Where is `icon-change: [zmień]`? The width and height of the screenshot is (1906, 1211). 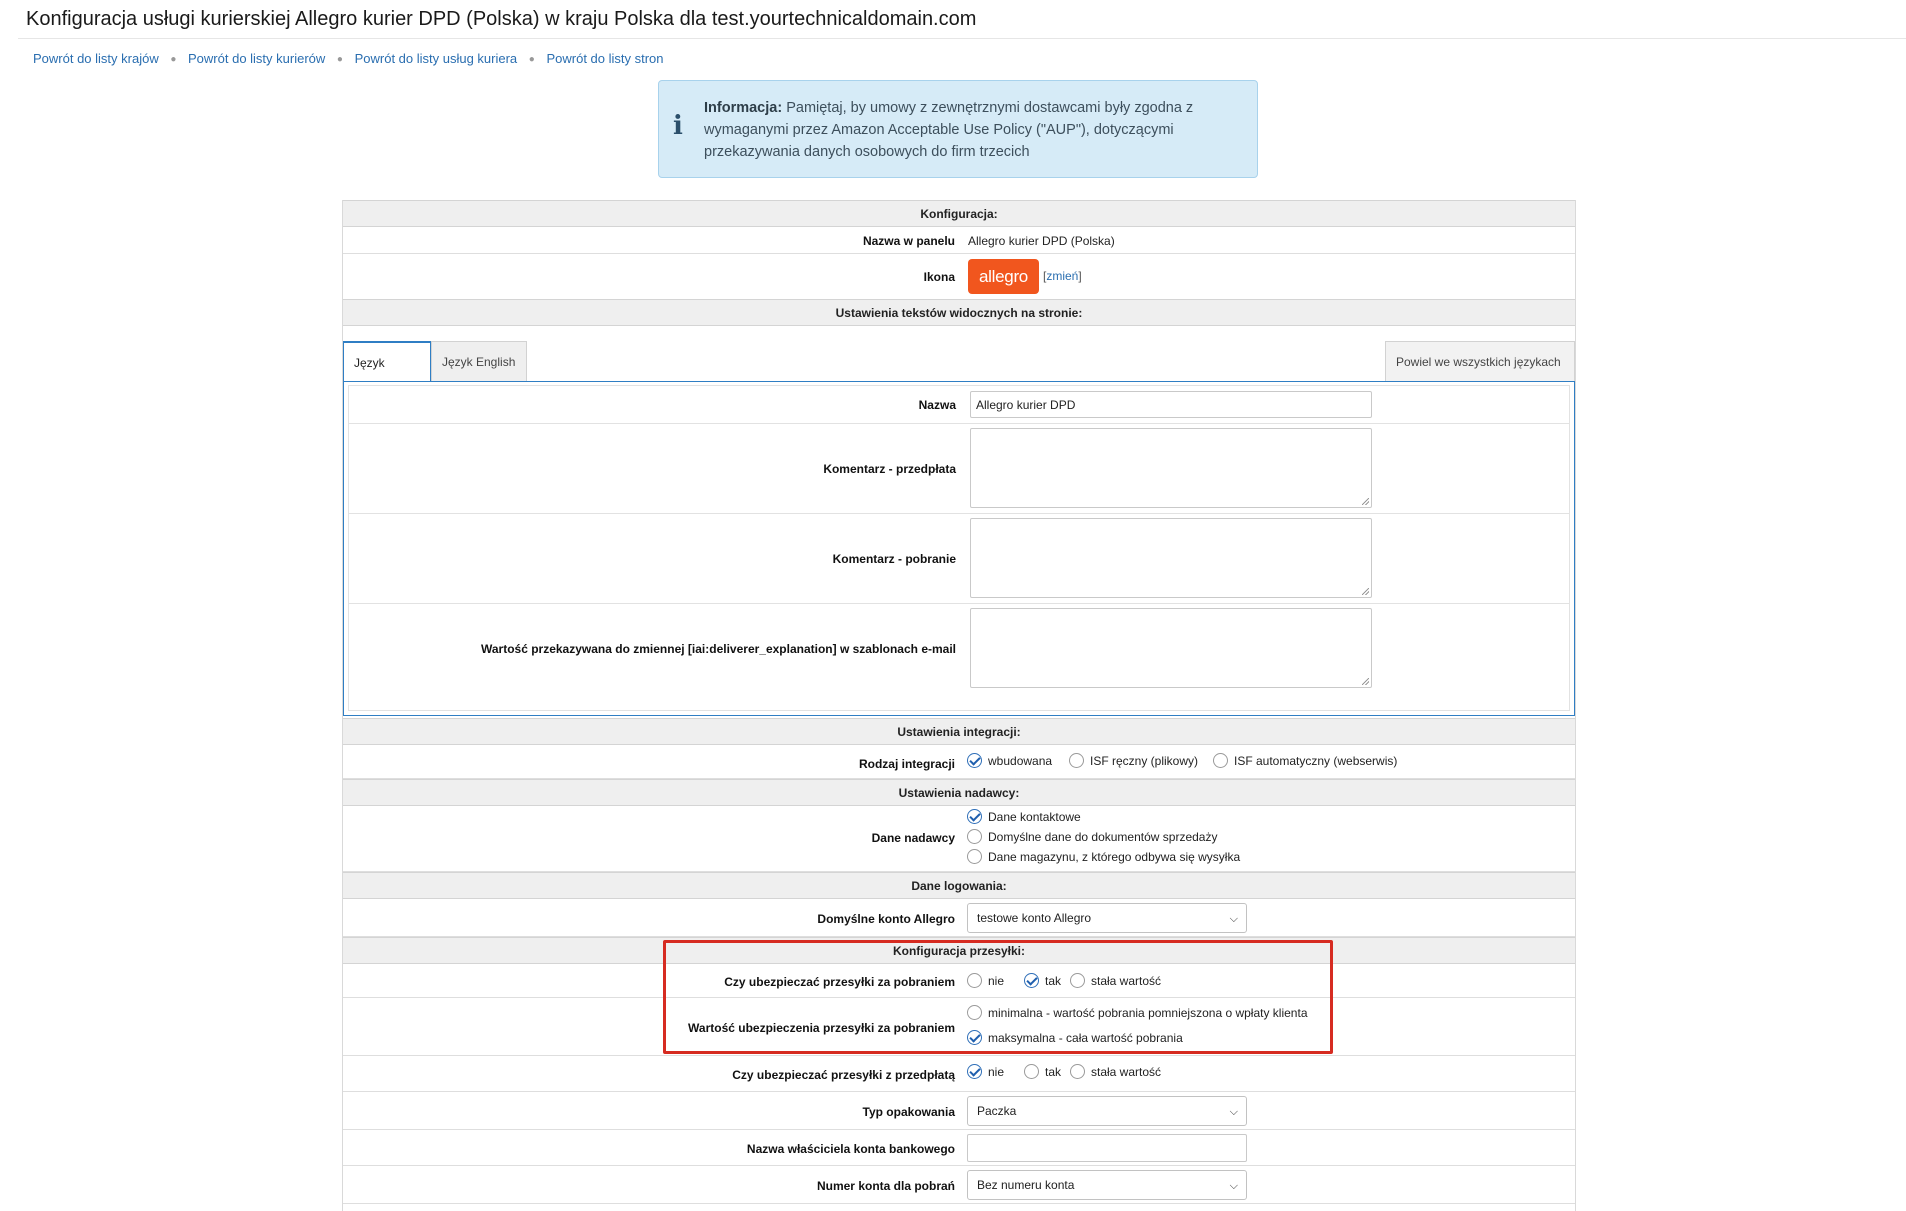 icon-change: [zmień] is located at coordinates (1062, 276).